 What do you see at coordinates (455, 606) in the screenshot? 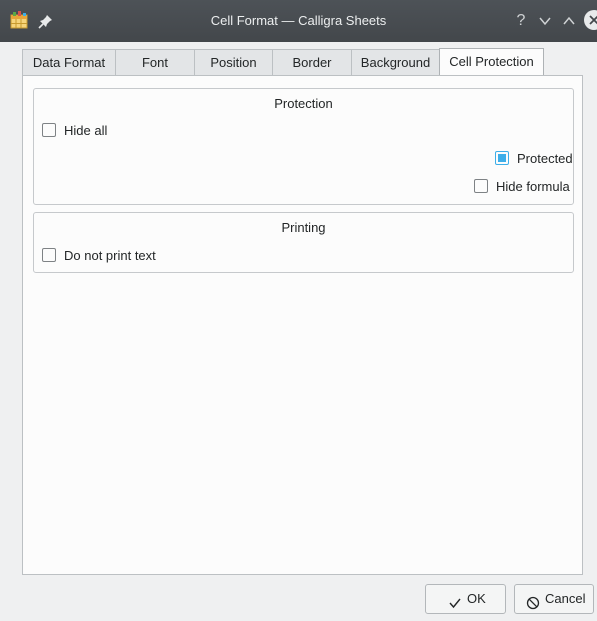
I see `checkmark-icon` at bounding box center [455, 606].